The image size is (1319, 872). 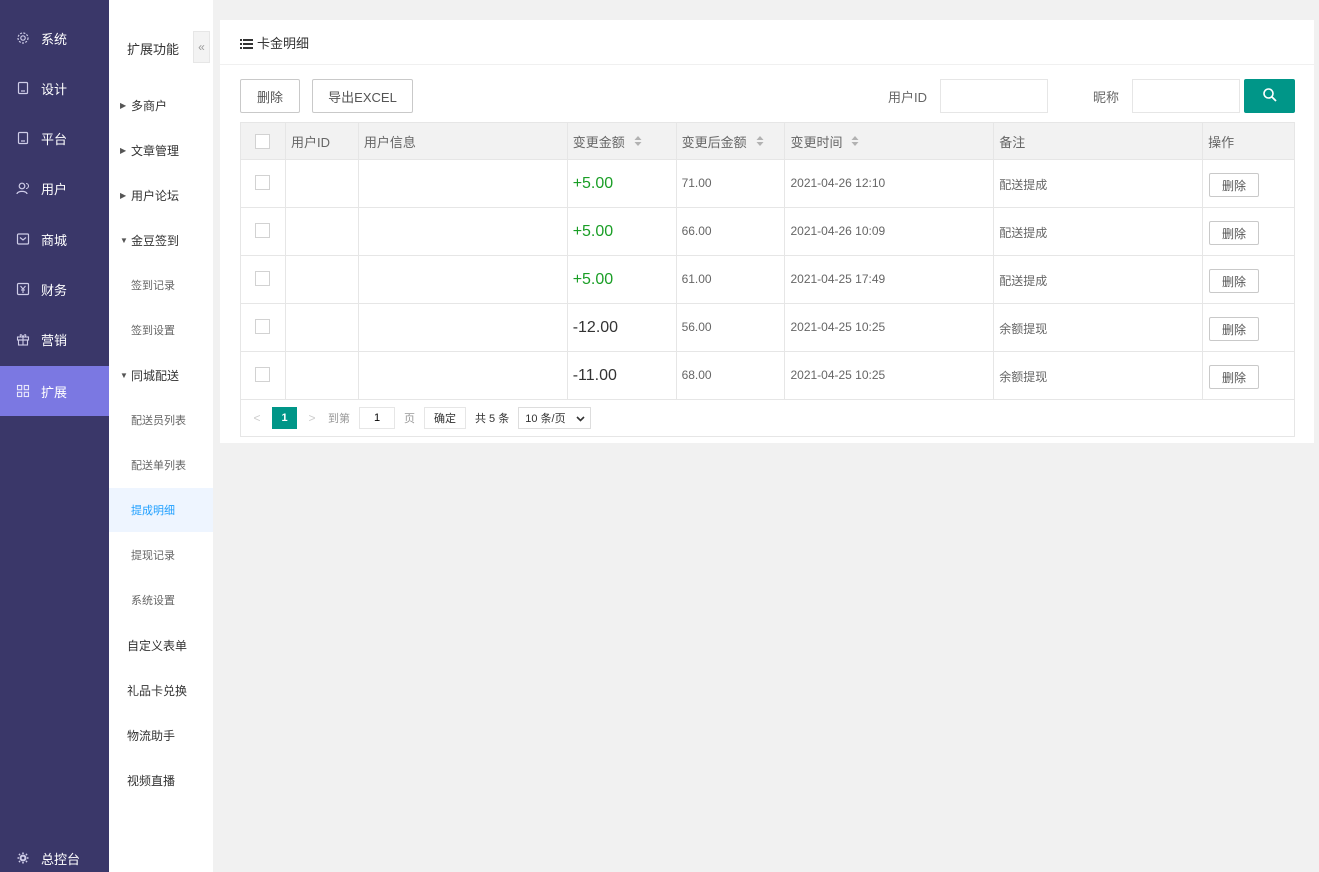 I want to click on submenu-item-signin-records: 签到记录, so click(x=161, y=285).